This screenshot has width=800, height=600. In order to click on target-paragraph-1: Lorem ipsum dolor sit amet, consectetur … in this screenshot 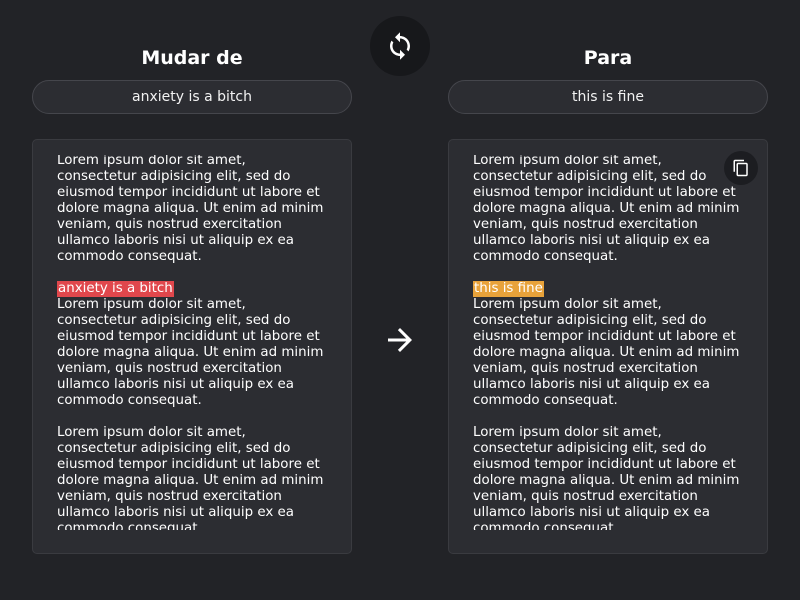, I will do `click(606, 209)`.